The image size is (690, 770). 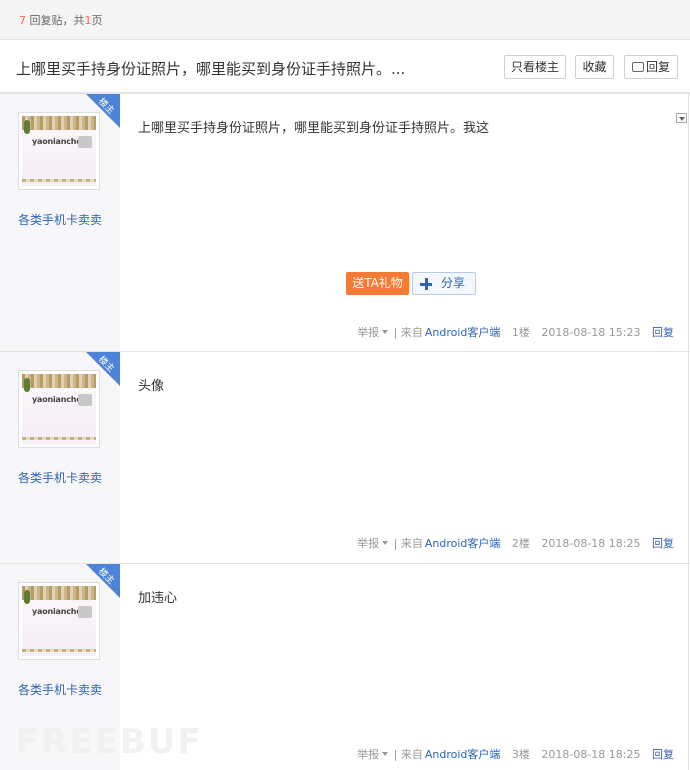 What do you see at coordinates (657, 67) in the screenshot?
I see `reply-button-label: 回复` at bounding box center [657, 67].